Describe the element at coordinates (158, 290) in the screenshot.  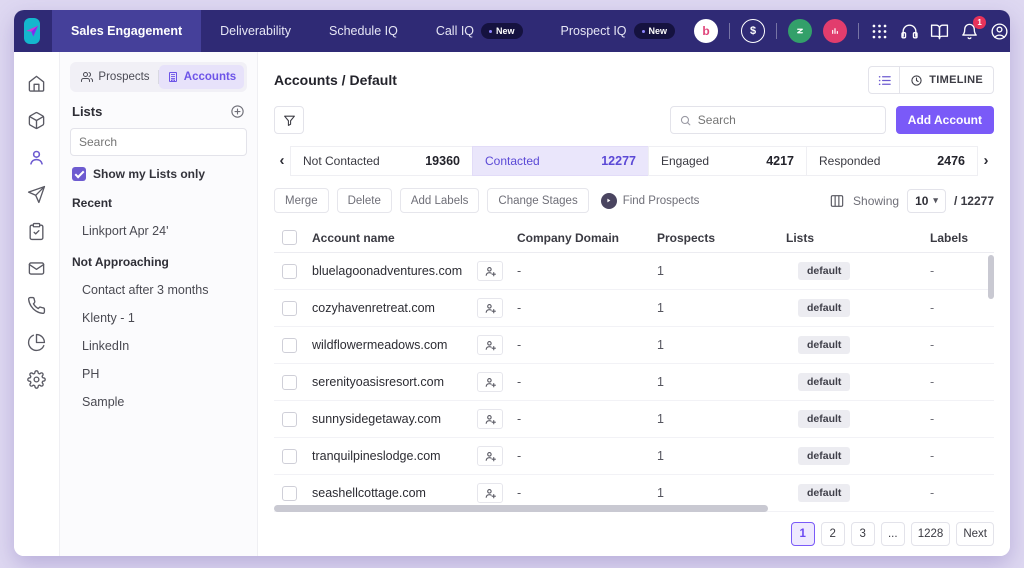
I see `sidebar-list-item: Contact after 3 months` at that location.